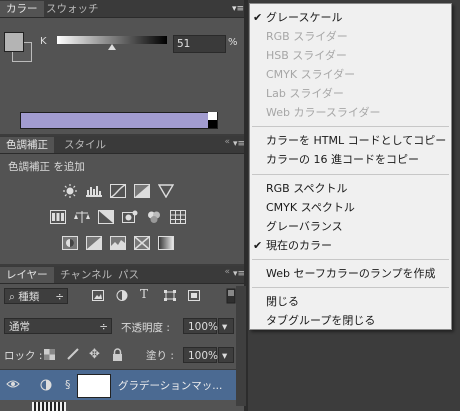 The image size is (460, 411). I want to click on opacity-input: 100%, so click(200, 326).